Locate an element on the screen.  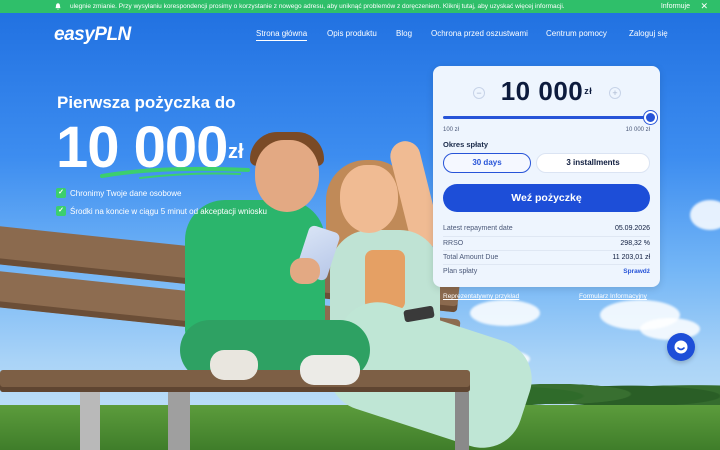
nav-login: Zaloguj się is located at coordinates (648, 33).